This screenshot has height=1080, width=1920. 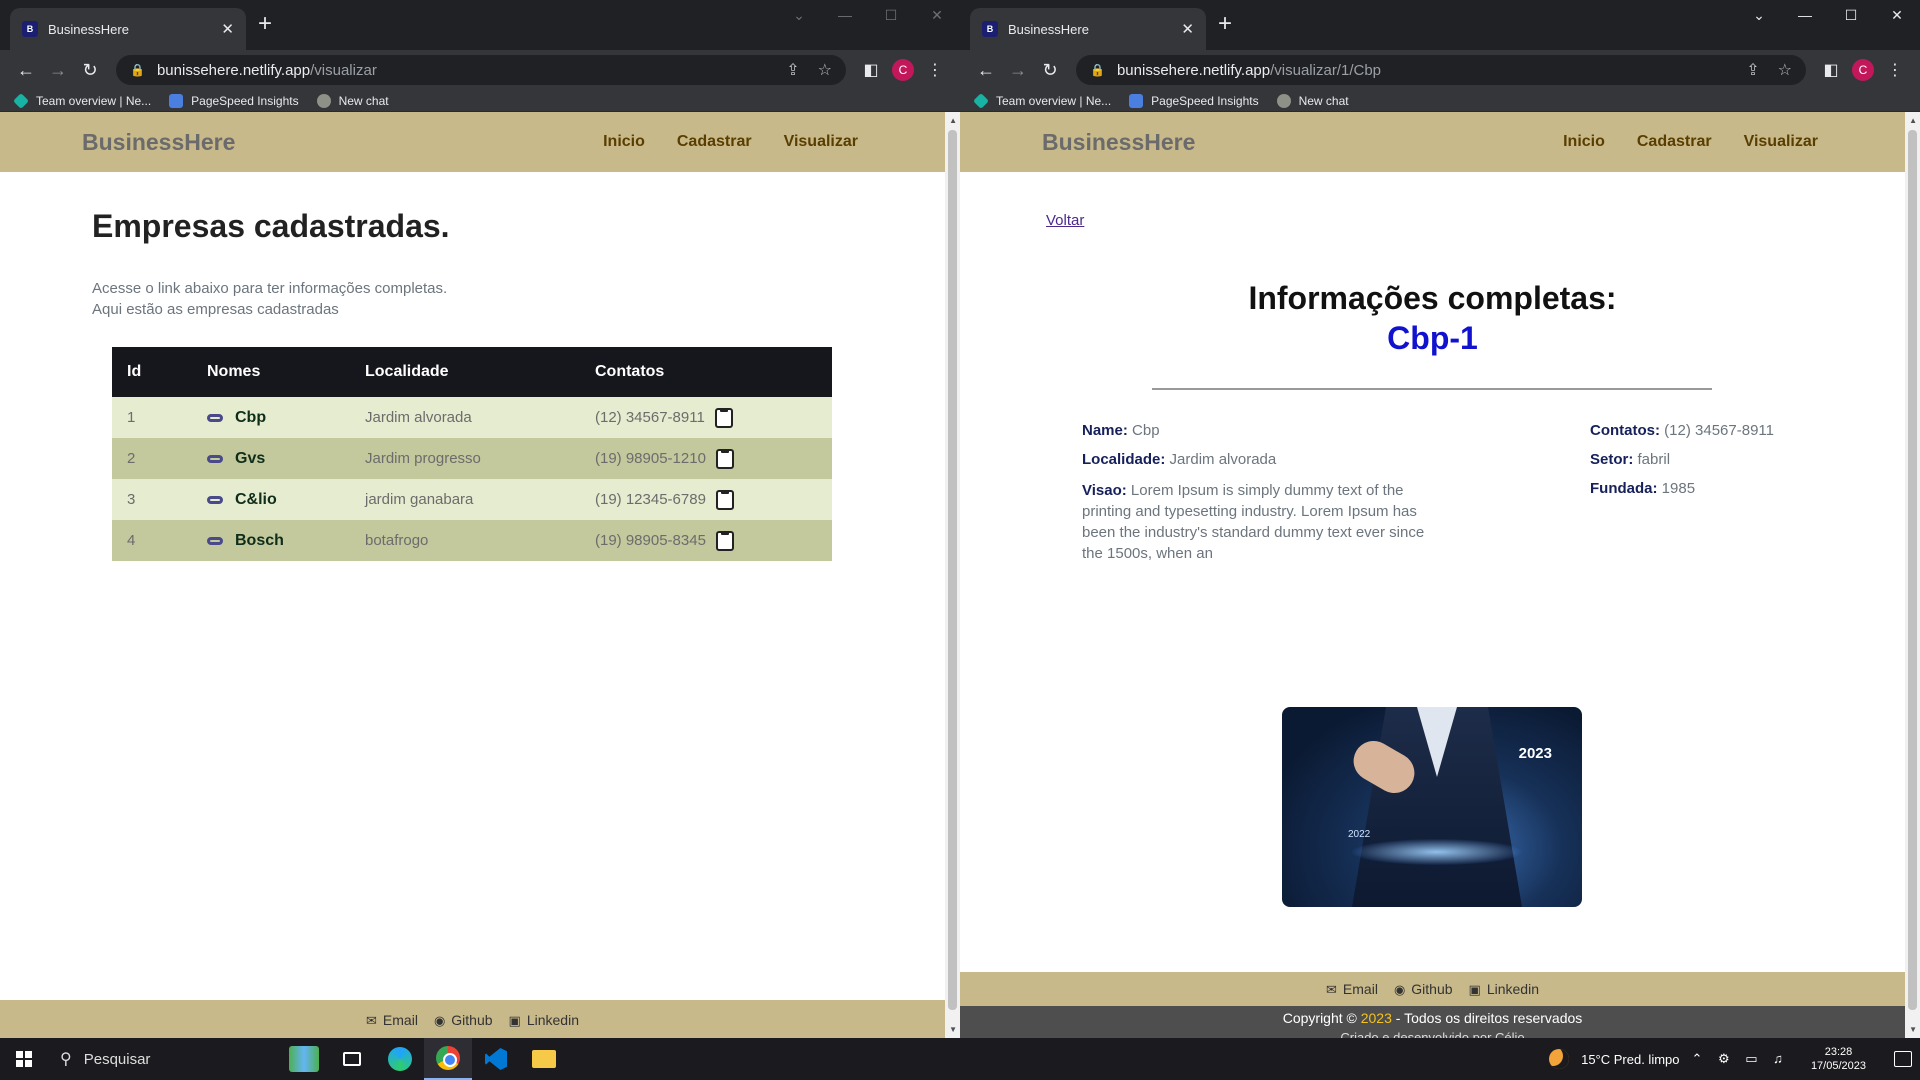 I want to click on chat-icon, so click(x=323, y=100).